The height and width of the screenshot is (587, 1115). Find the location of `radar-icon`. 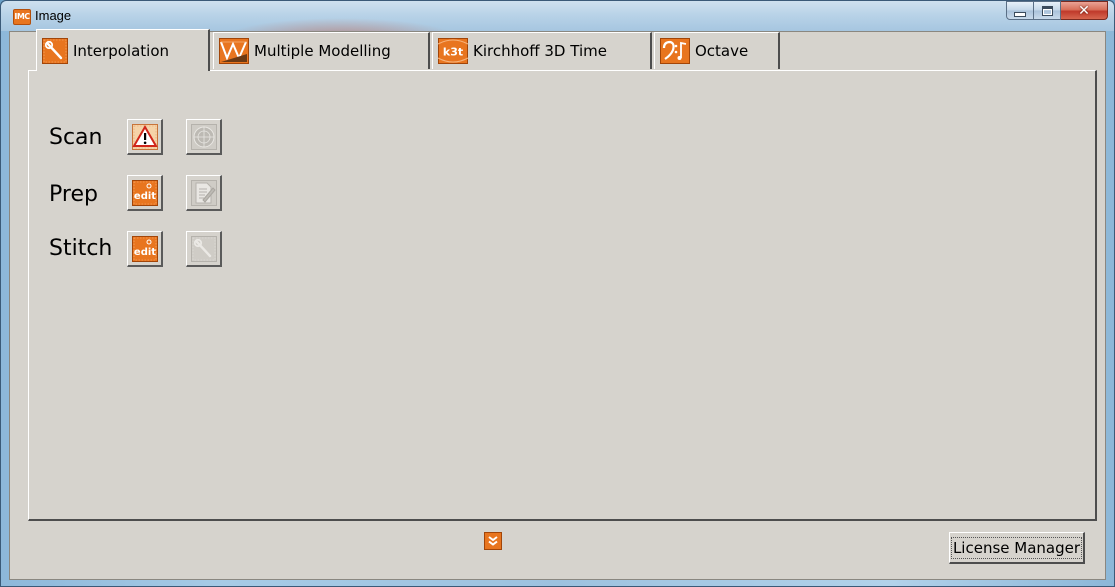

radar-icon is located at coordinates (203, 136).